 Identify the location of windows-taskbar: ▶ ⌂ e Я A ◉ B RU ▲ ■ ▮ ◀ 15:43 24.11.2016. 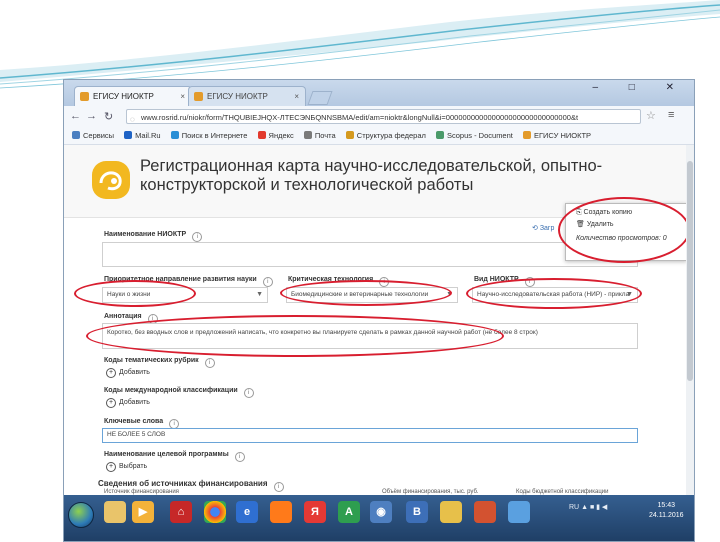
(379, 518).